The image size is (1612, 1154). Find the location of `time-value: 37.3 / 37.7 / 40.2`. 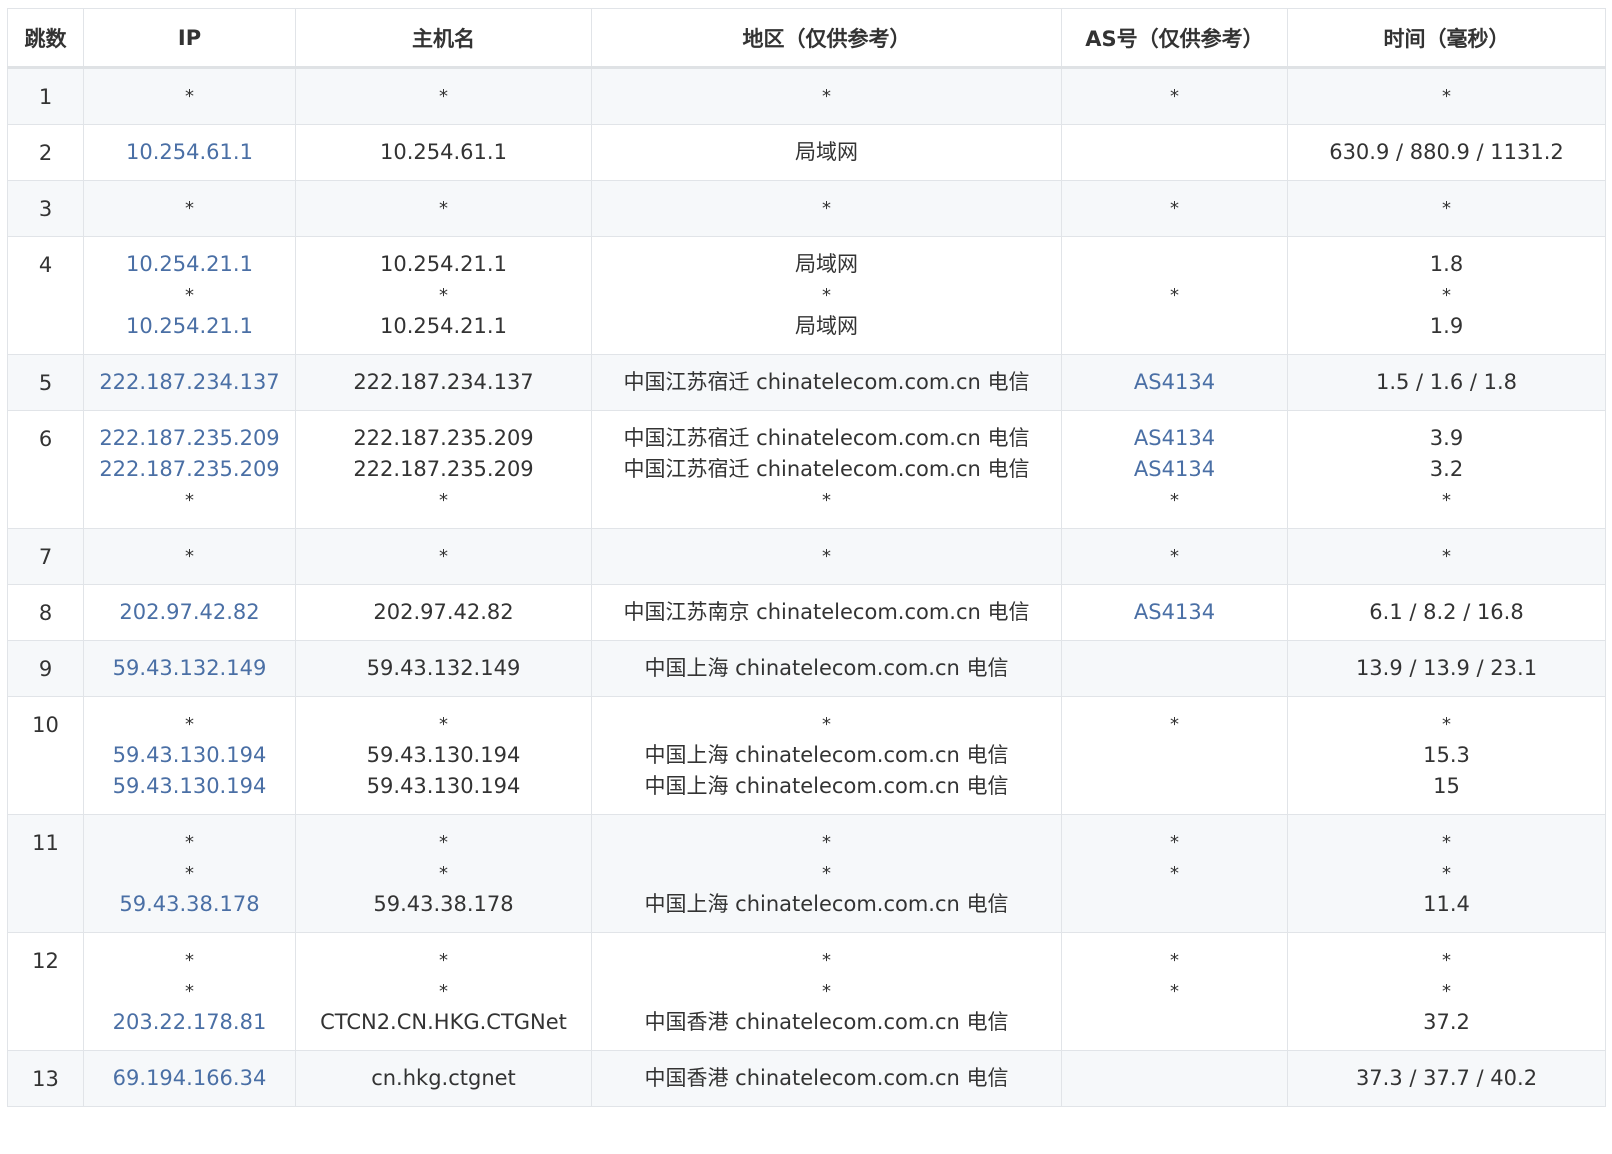

time-value: 37.3 / 37.7 / 40.2 is located at coordinates (1446, 1078).